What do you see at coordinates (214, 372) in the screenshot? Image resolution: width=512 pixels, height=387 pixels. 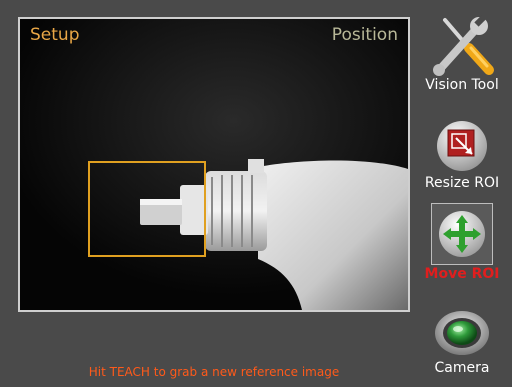 I see `status-message: Hit TEACH to grab a new reference image` at bounding box center [214, 372].